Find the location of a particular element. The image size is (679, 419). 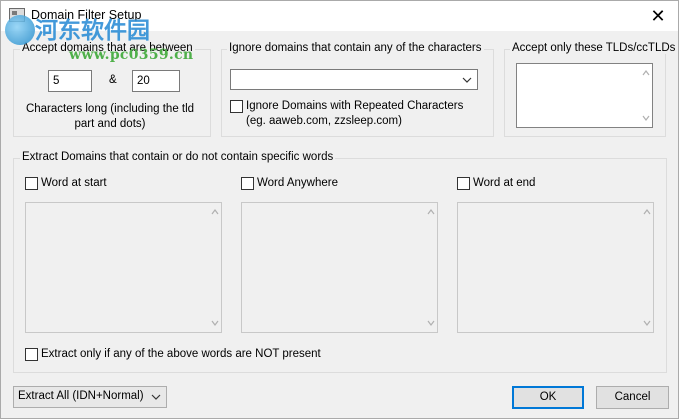

word-at-end-list is located at coordinates (555, 267).